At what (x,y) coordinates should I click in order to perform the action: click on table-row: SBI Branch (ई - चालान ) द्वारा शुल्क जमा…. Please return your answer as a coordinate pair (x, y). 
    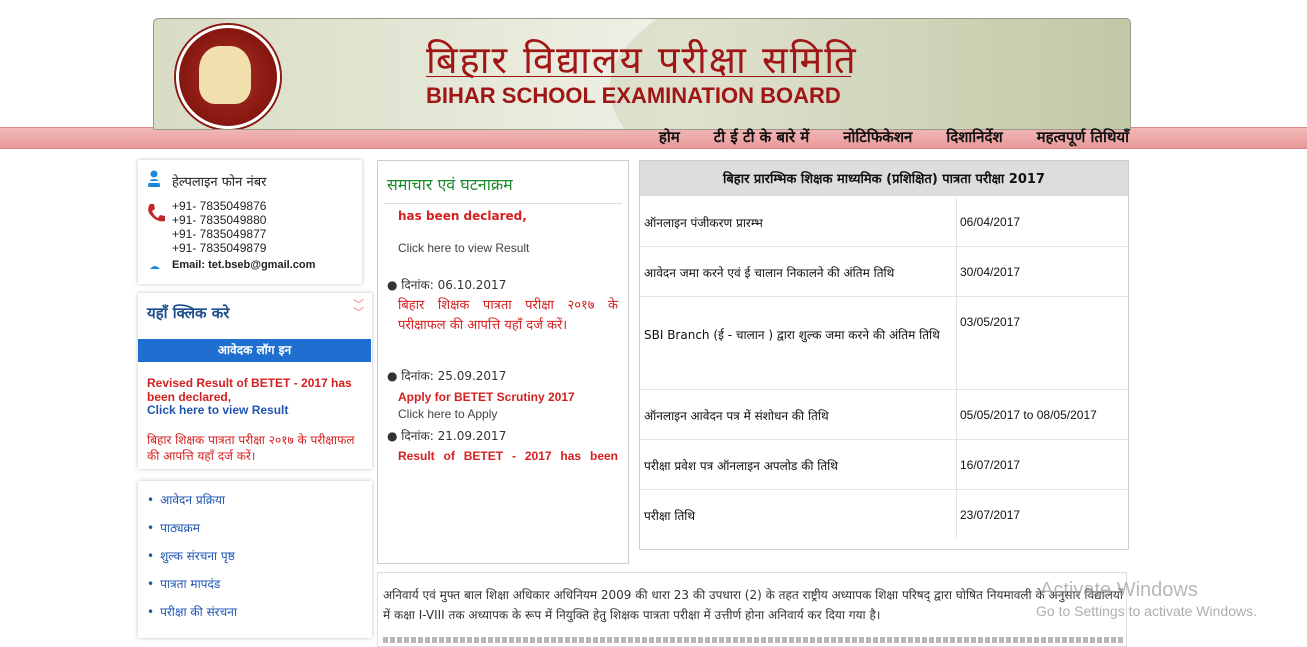
    Looking at the image, I should click on (884, 343).